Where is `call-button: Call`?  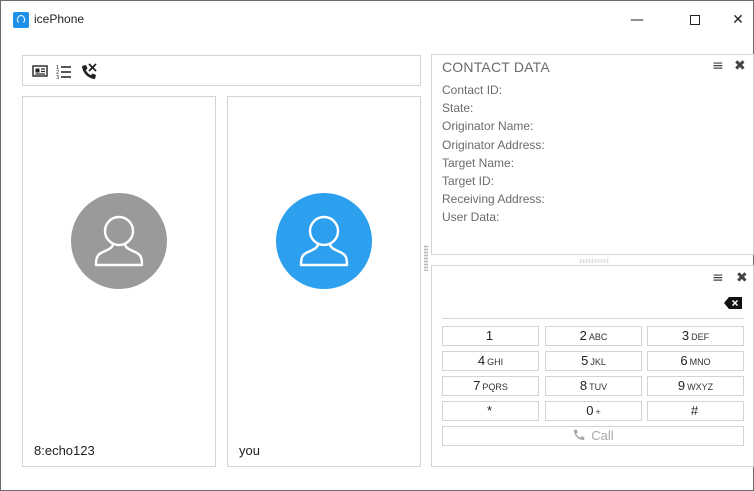
call-button: Call is located at coordinates (593, 436).